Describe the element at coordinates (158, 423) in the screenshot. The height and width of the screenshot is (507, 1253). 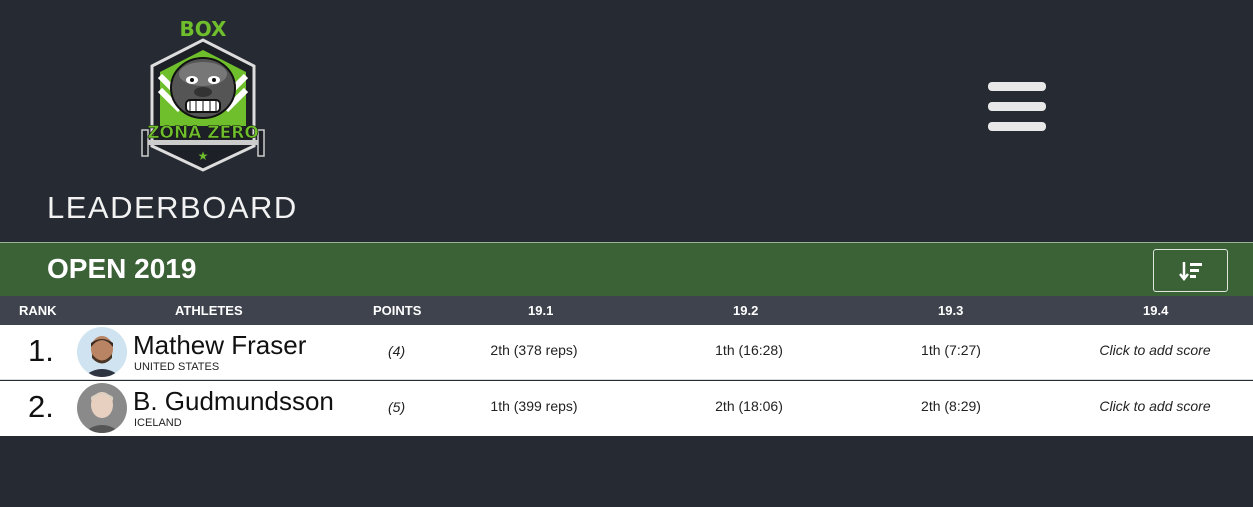
I see `athlete-country: ICELAND` at that location.